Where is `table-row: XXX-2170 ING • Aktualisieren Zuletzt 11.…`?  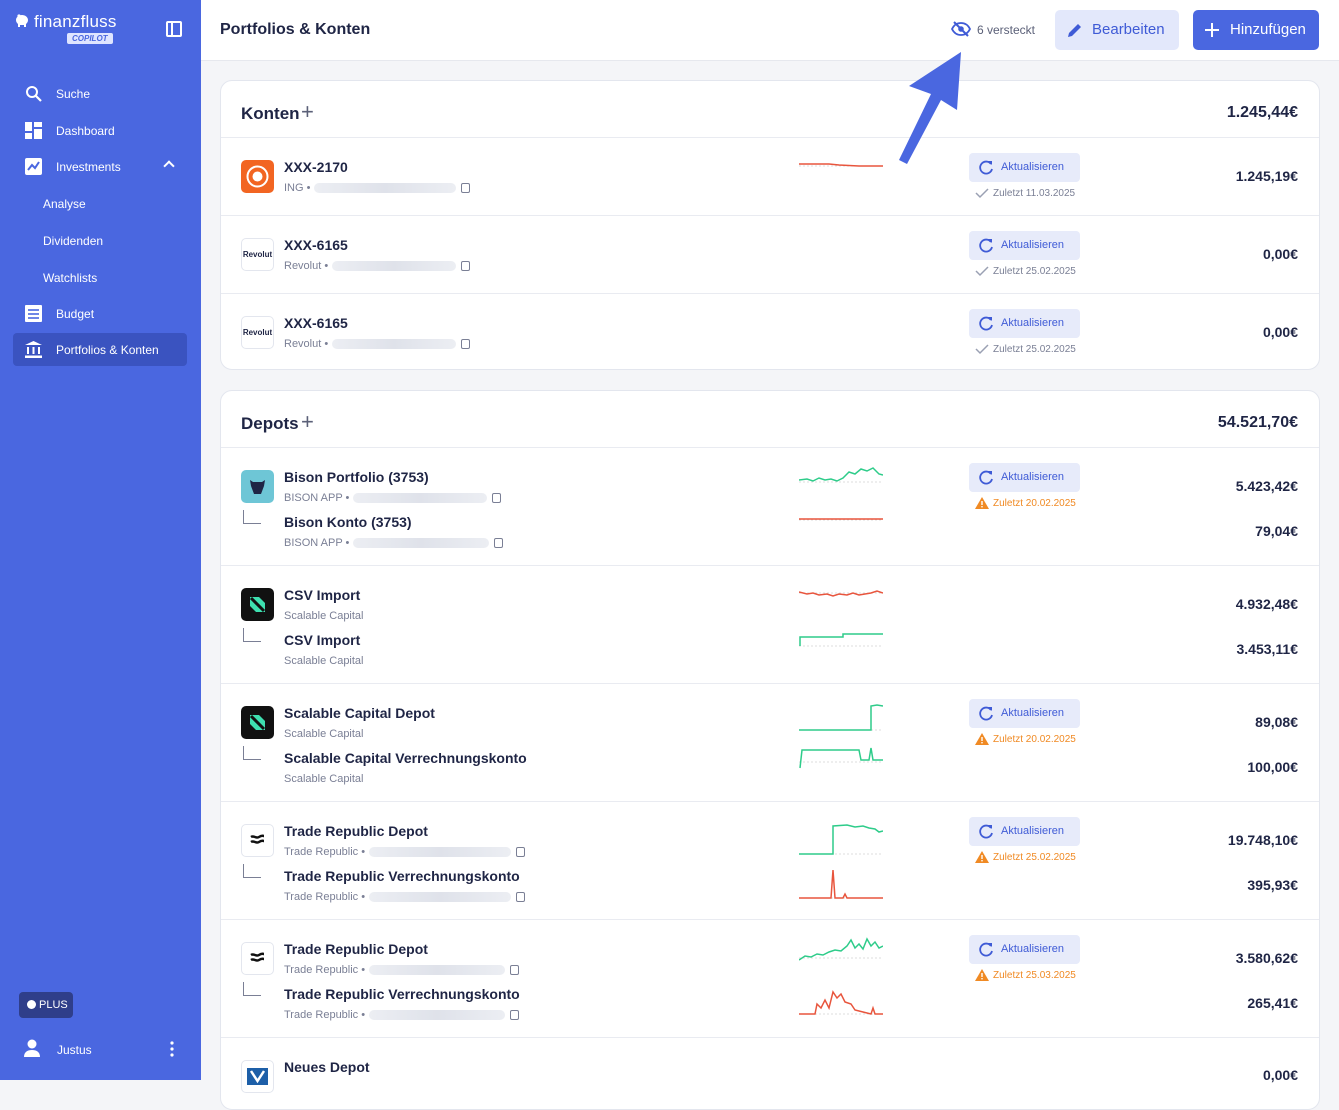 table-row: XXX-2170 ING • Aktualisieren Zuletzt 11.… is located at coordinates (770, 177).